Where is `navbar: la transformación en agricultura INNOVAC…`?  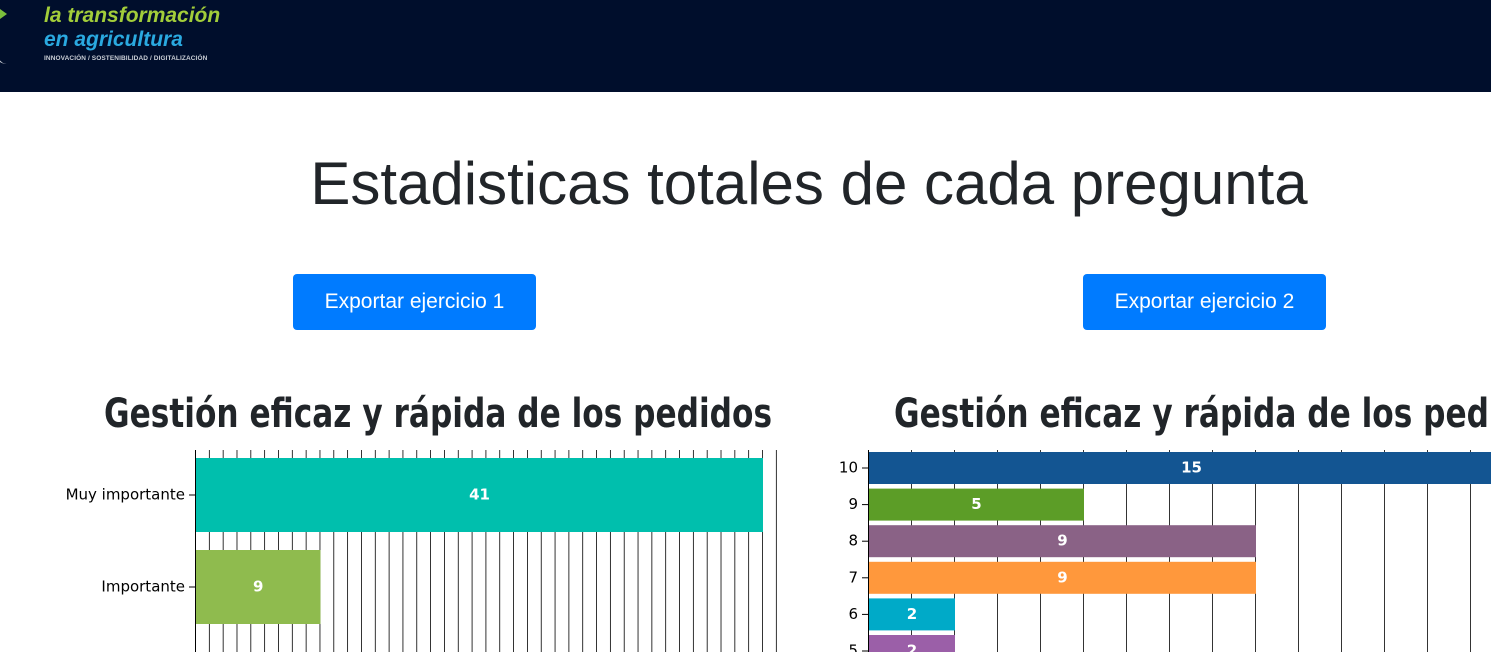
navbar: la transformación en agricultura INNOVAC… is located at coordinates (745, 46).